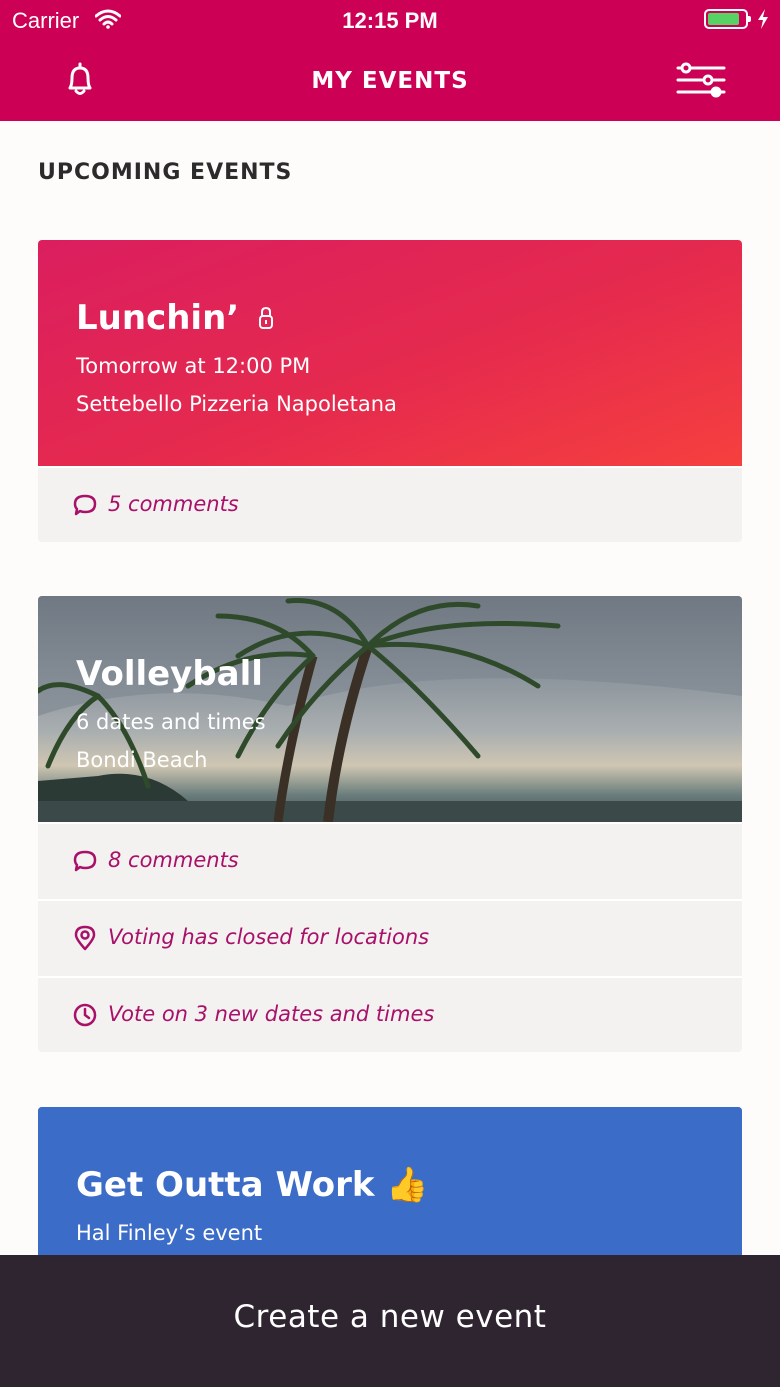  I want to click on event-header: Volleyball 6 dates and times Bondi Beach, so click(390, 709).